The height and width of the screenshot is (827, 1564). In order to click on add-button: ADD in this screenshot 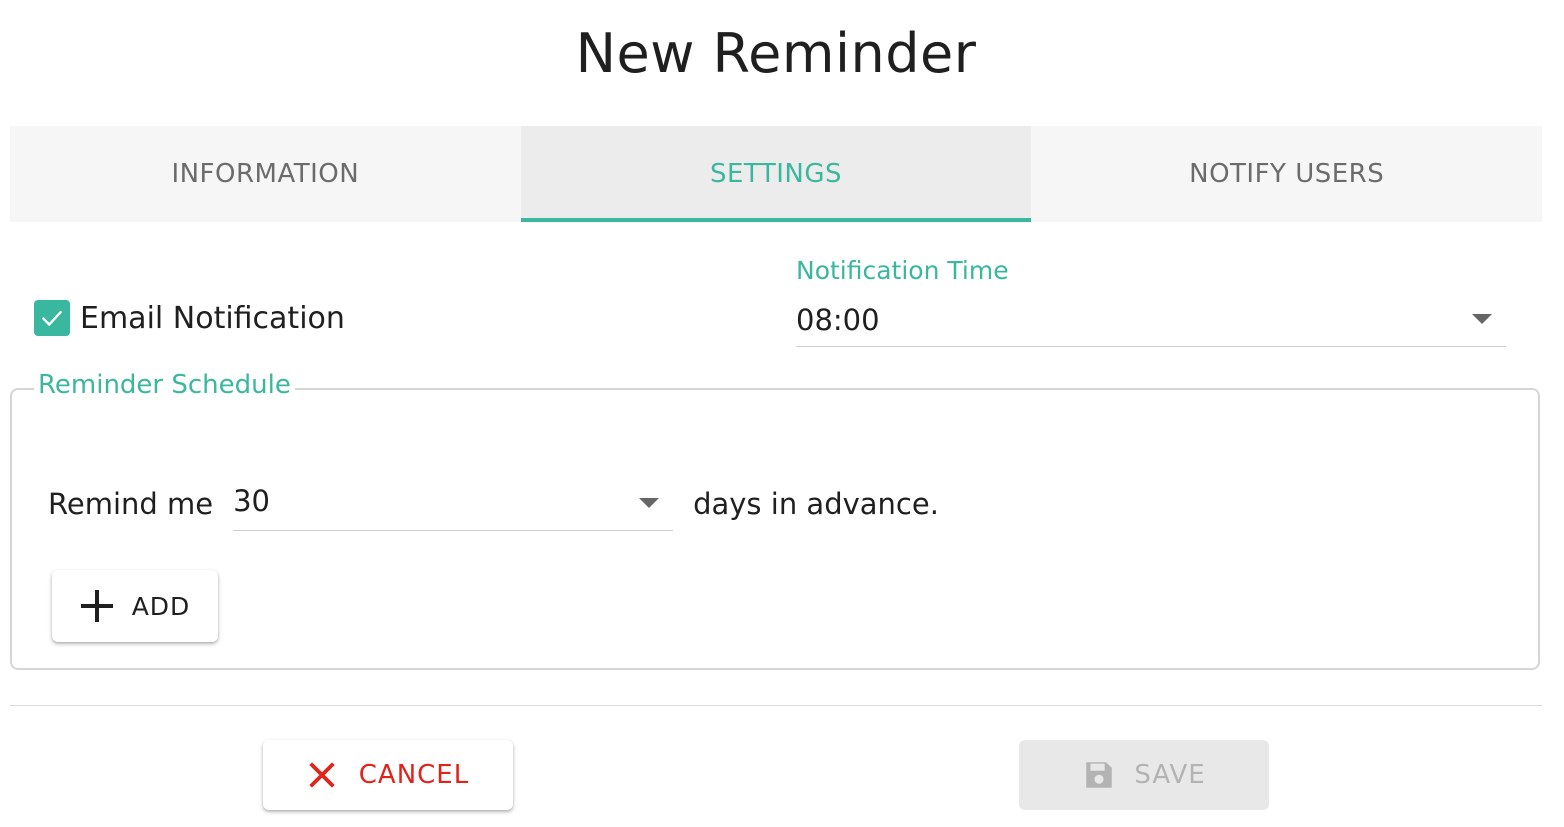, I will do `click(135, 606)`.